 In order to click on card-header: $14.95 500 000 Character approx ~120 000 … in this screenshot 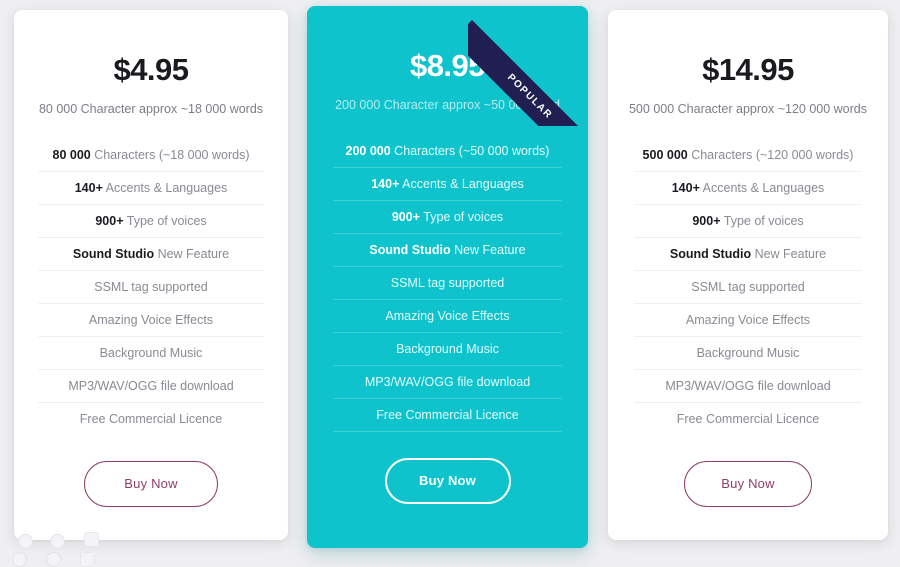, I will do `click(748, 63)`.